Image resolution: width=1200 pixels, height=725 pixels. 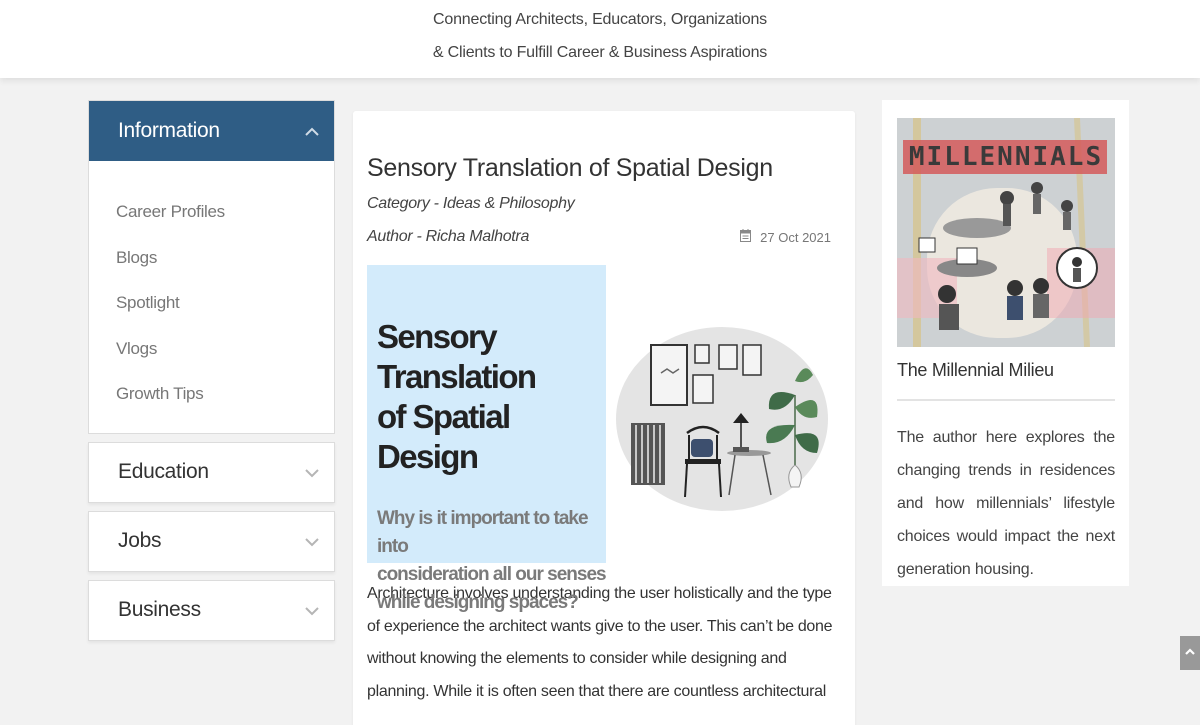 What do you see at coordinates (159, 609) in the screenshot?
I see `accordion-title: Business` at bounding box center [159, 609].